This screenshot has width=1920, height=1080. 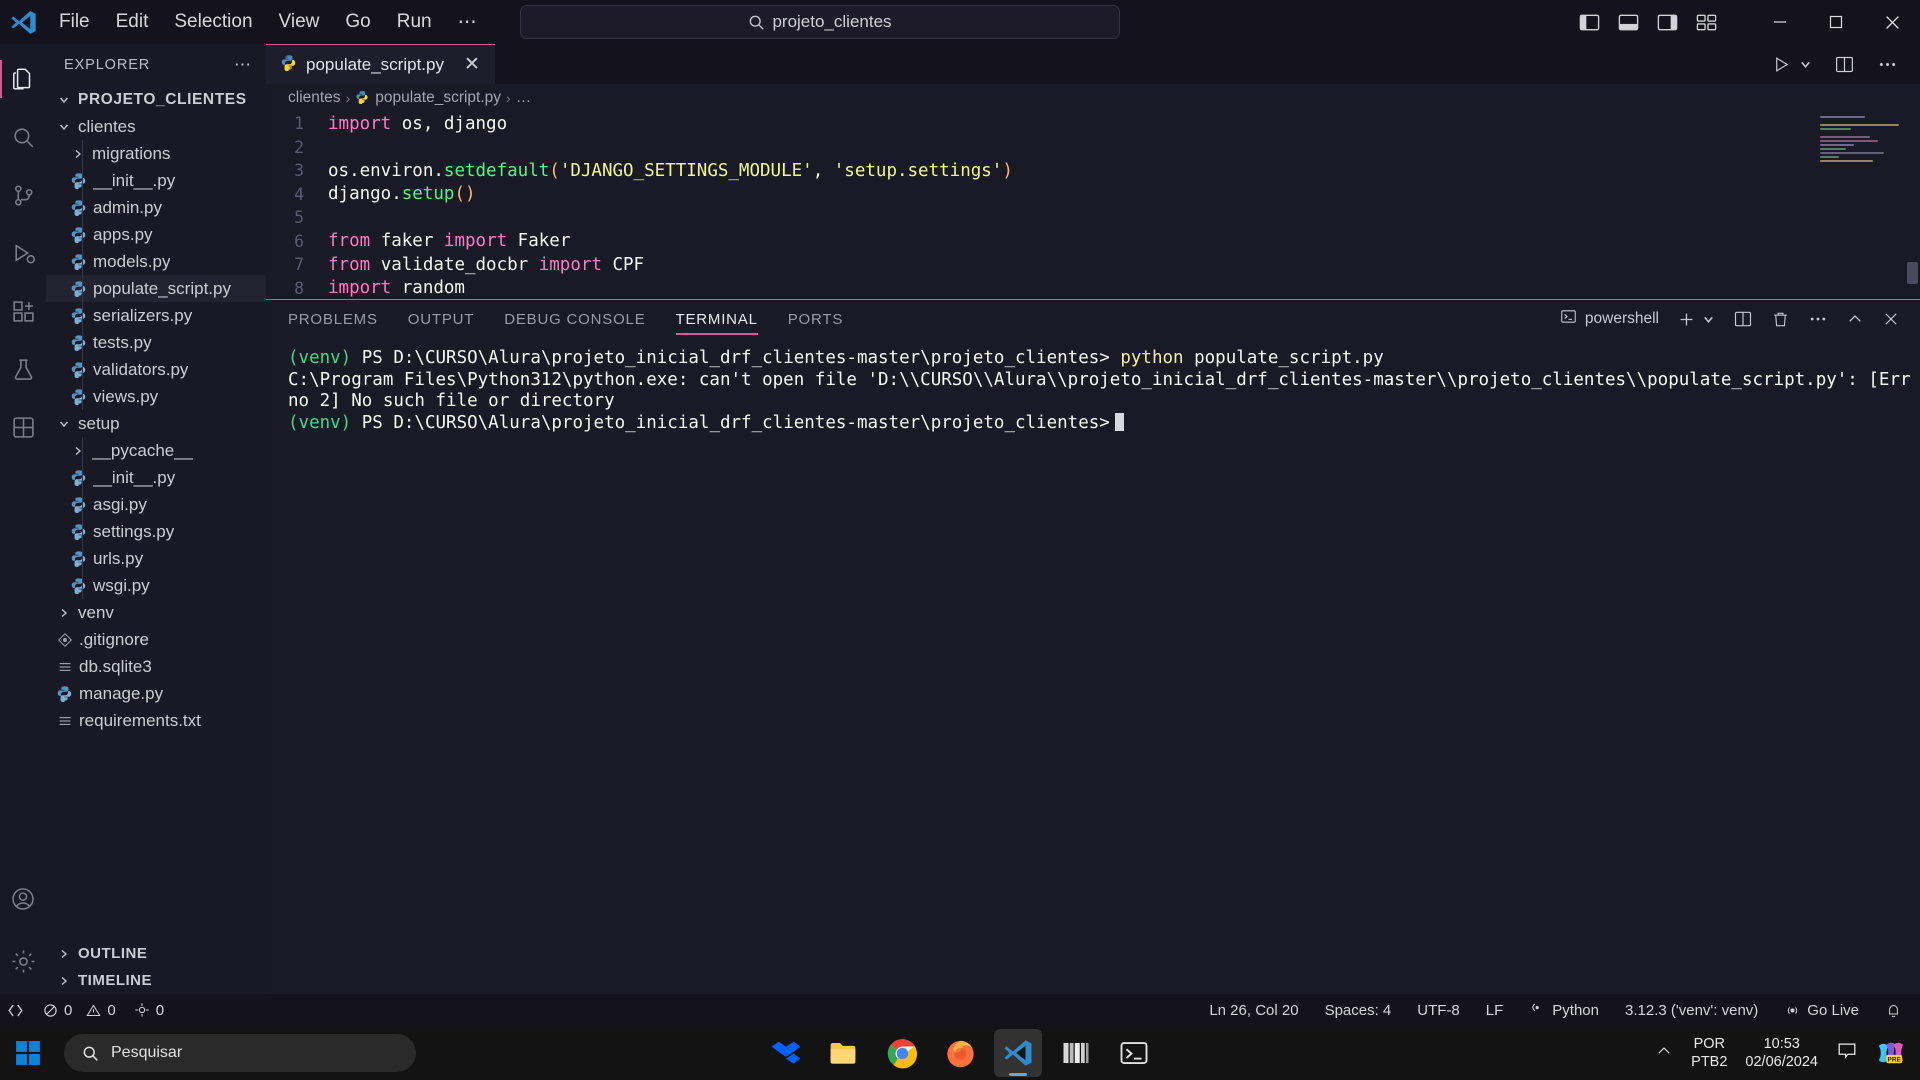 What do you see at coordinates (1358, 1010) in the screenshot?
I see `status-indentation: Spaces: 4` at bounding box center [1358, 1010].